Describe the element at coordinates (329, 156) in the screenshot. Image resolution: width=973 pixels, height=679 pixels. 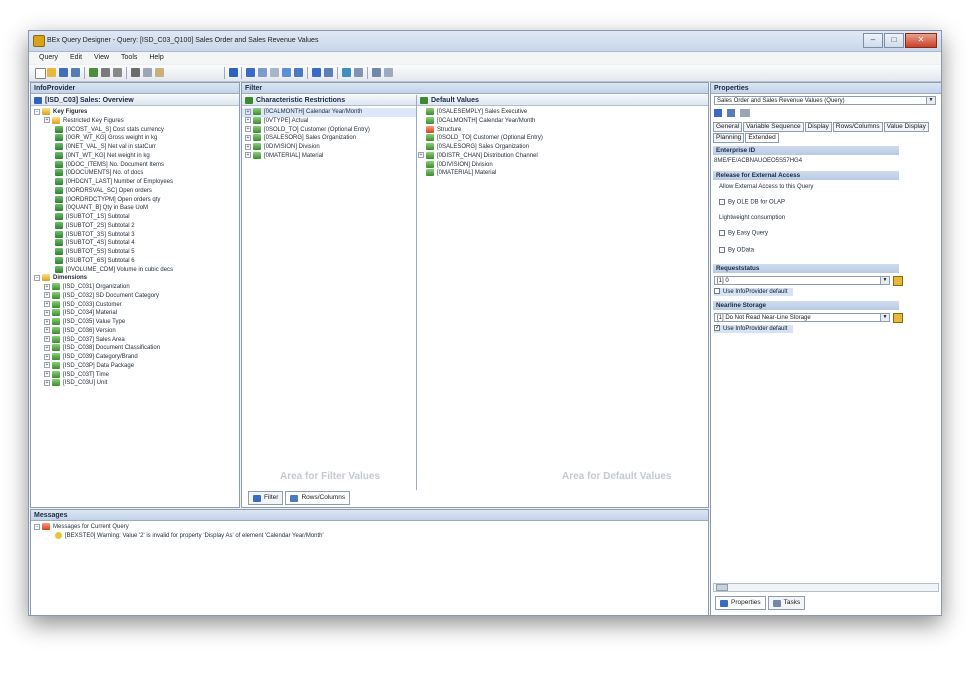
I see `restriction-item: + [0MATERIAL] Material` at that location.